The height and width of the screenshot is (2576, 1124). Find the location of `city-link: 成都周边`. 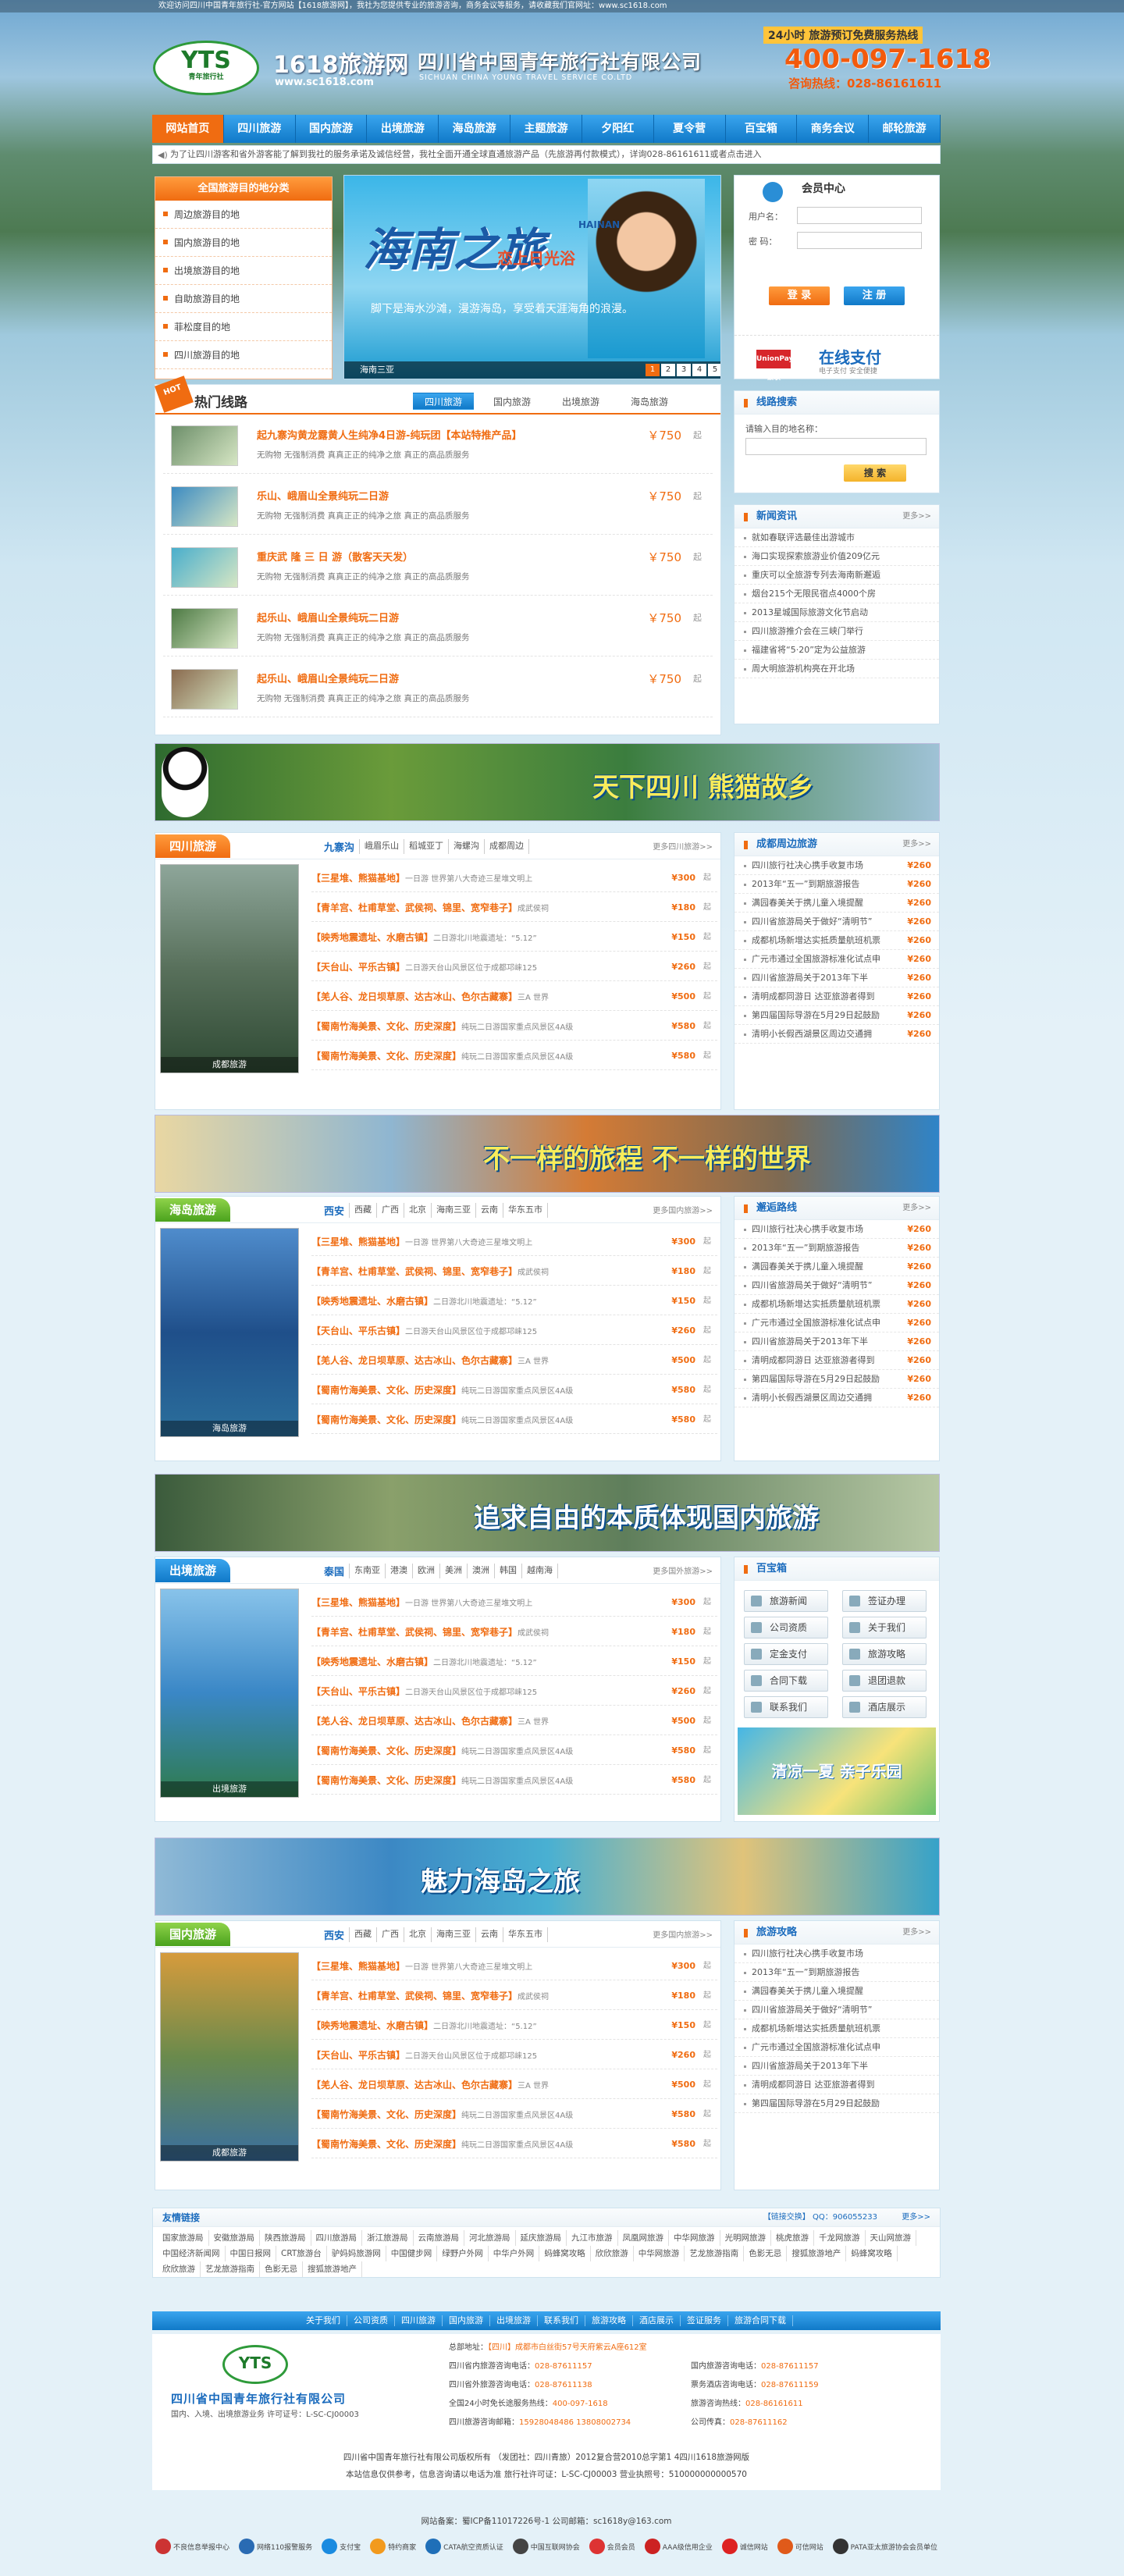

city-link: 成都周边 is located at coordinates (508, 846).